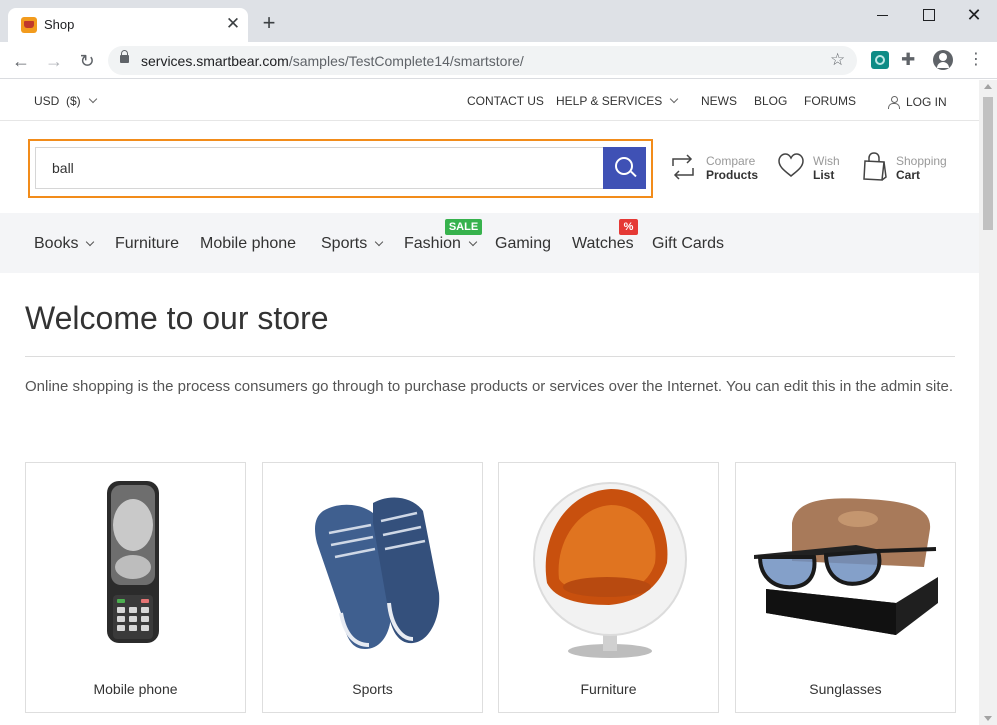 Image resolution: width=997 pixels, height=725 pixels. I want to click on sneakers-image, so click(377, 573).